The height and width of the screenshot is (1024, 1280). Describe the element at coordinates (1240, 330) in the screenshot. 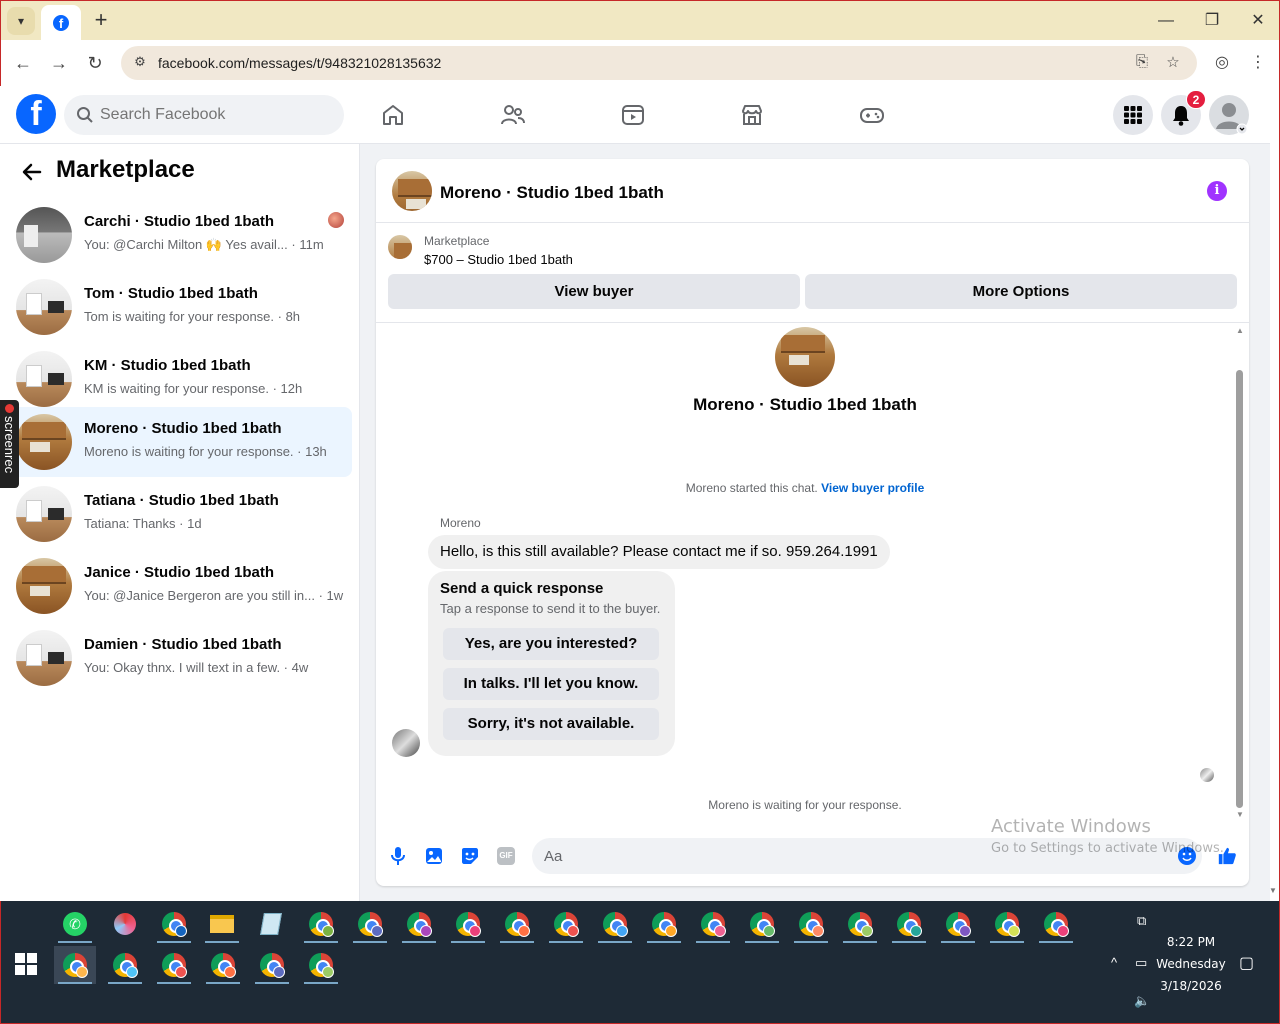

I see `scroll-up-icon: ▲` at that location.